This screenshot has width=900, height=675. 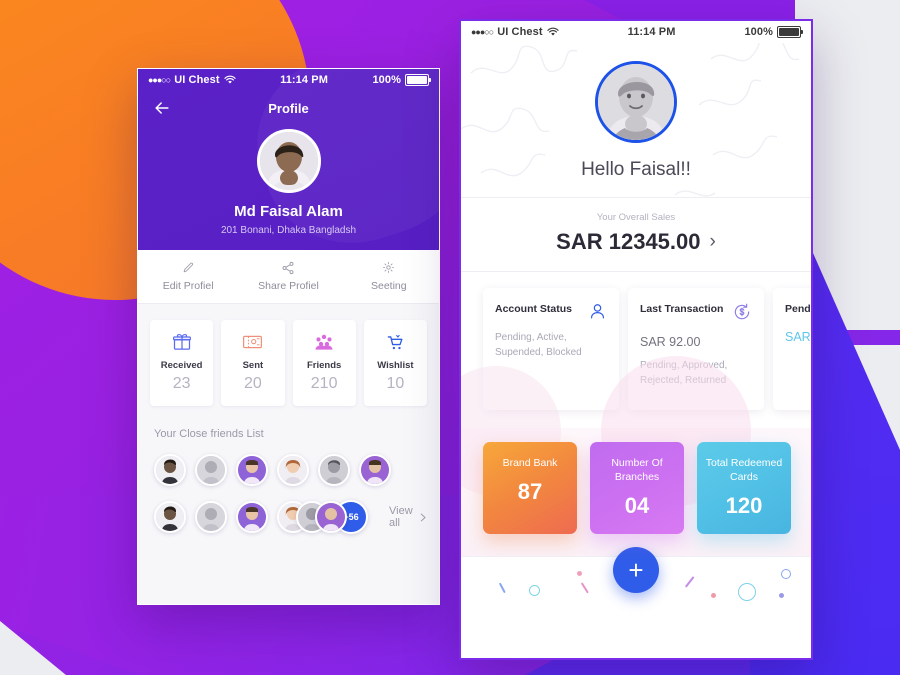 I want to click on chevron-right-icon, so click(x=423, y=517).